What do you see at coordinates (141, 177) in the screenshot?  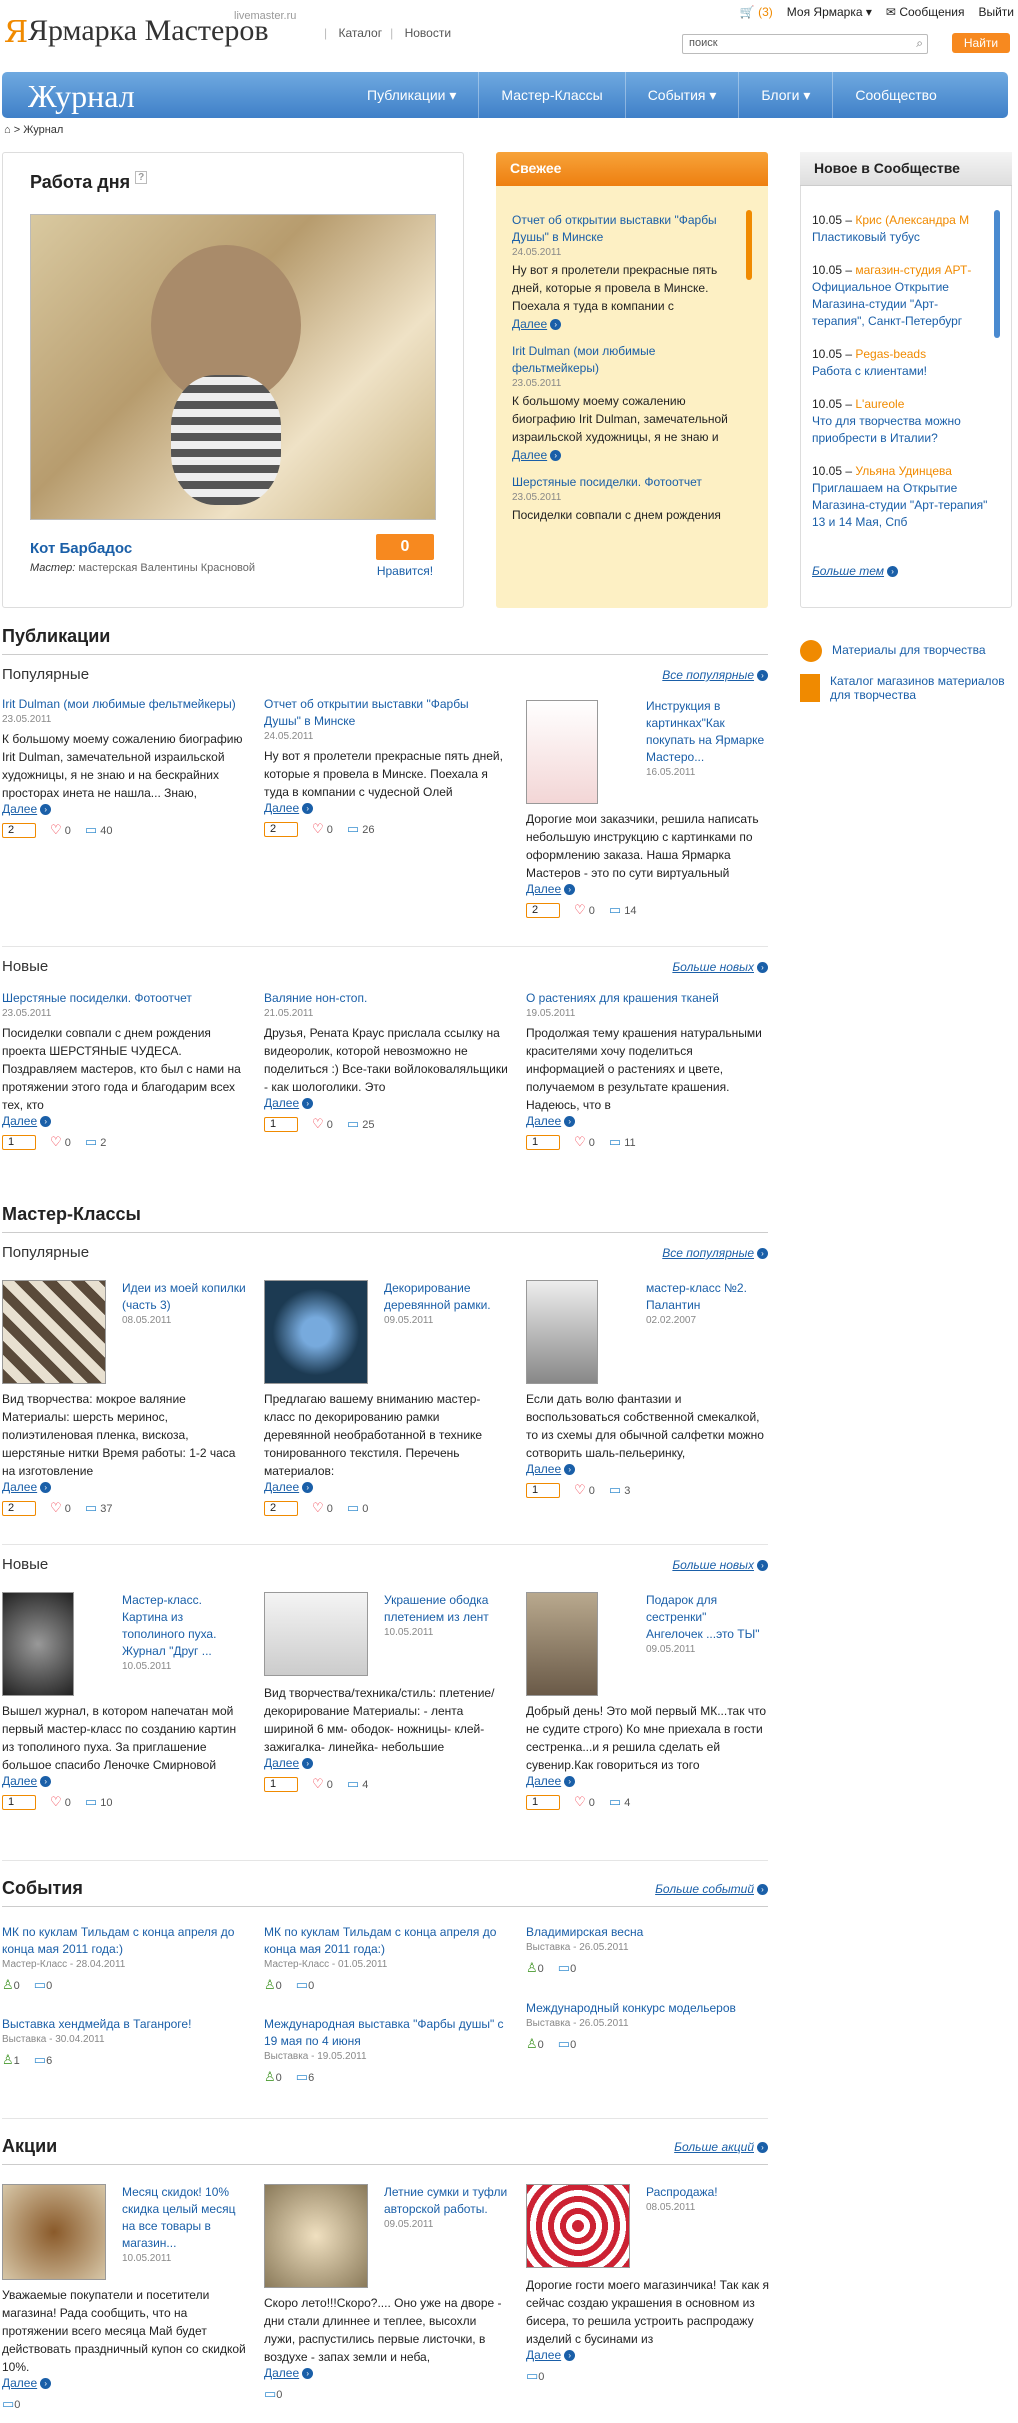 I see `help-icon: ?` at bounding box center [141, 177].